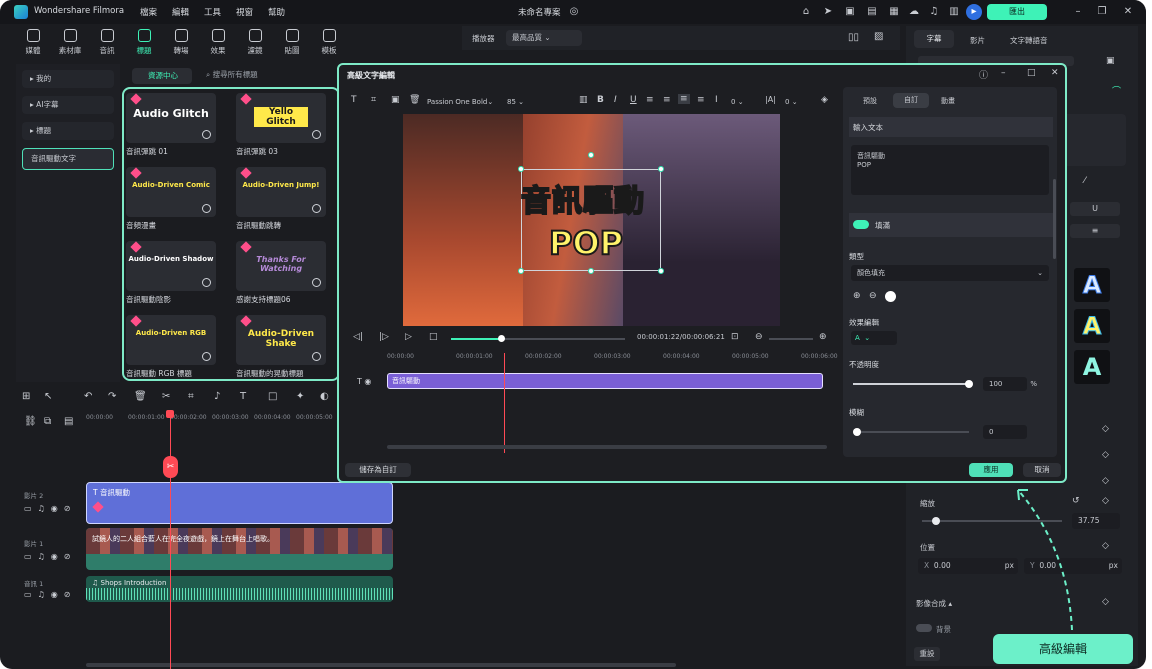 The width and height of the screenshot is (1152, 669). What do you see at coordinates (329, 43) in the screenshot?
I see `toolbar-template: 模板` at bounding box center [329, 43].